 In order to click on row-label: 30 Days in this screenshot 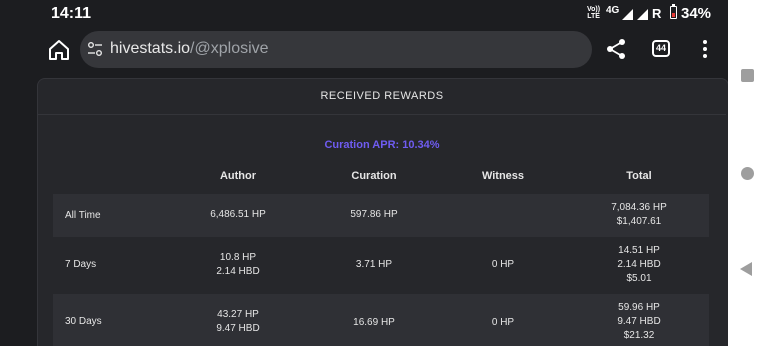, I will do `click(83, 321)`.